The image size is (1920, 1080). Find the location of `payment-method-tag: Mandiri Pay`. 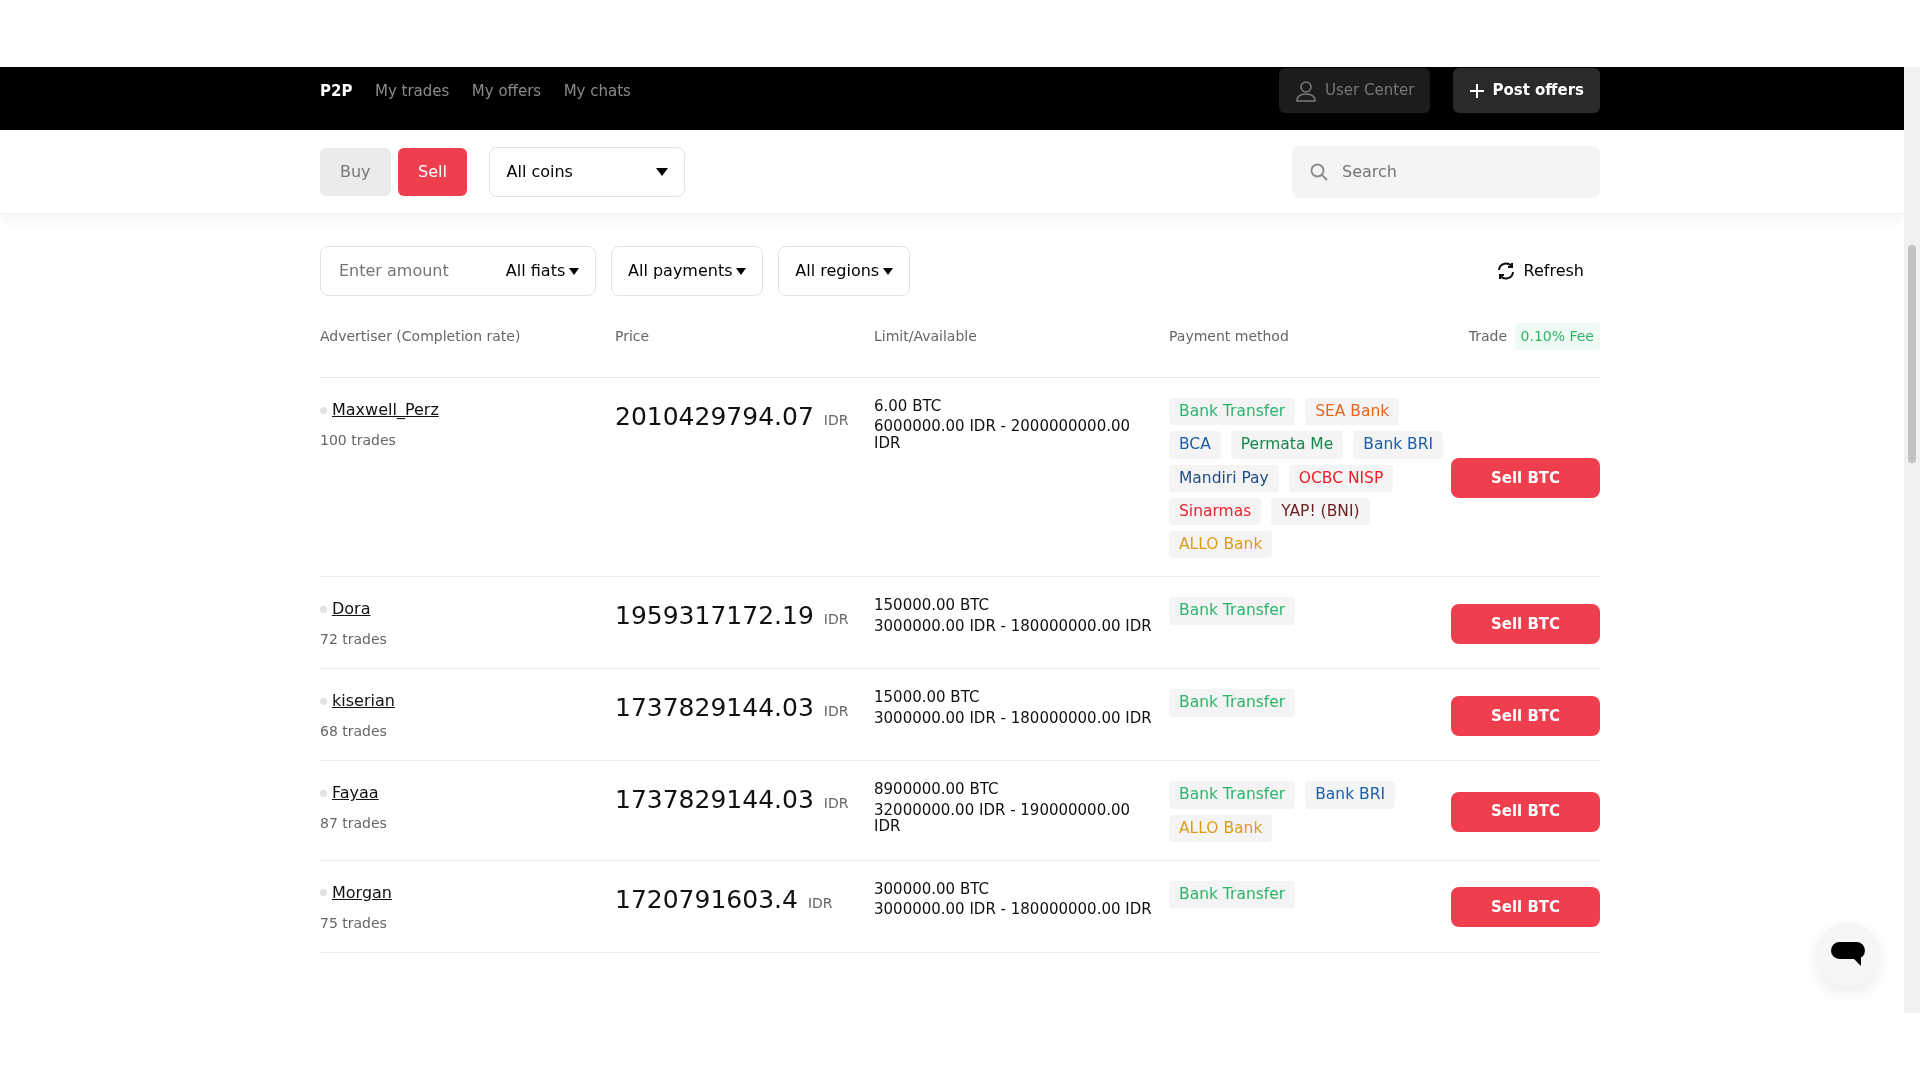

payment-method-tag: Mandiri Pay is located at coordinates (1224, 478).